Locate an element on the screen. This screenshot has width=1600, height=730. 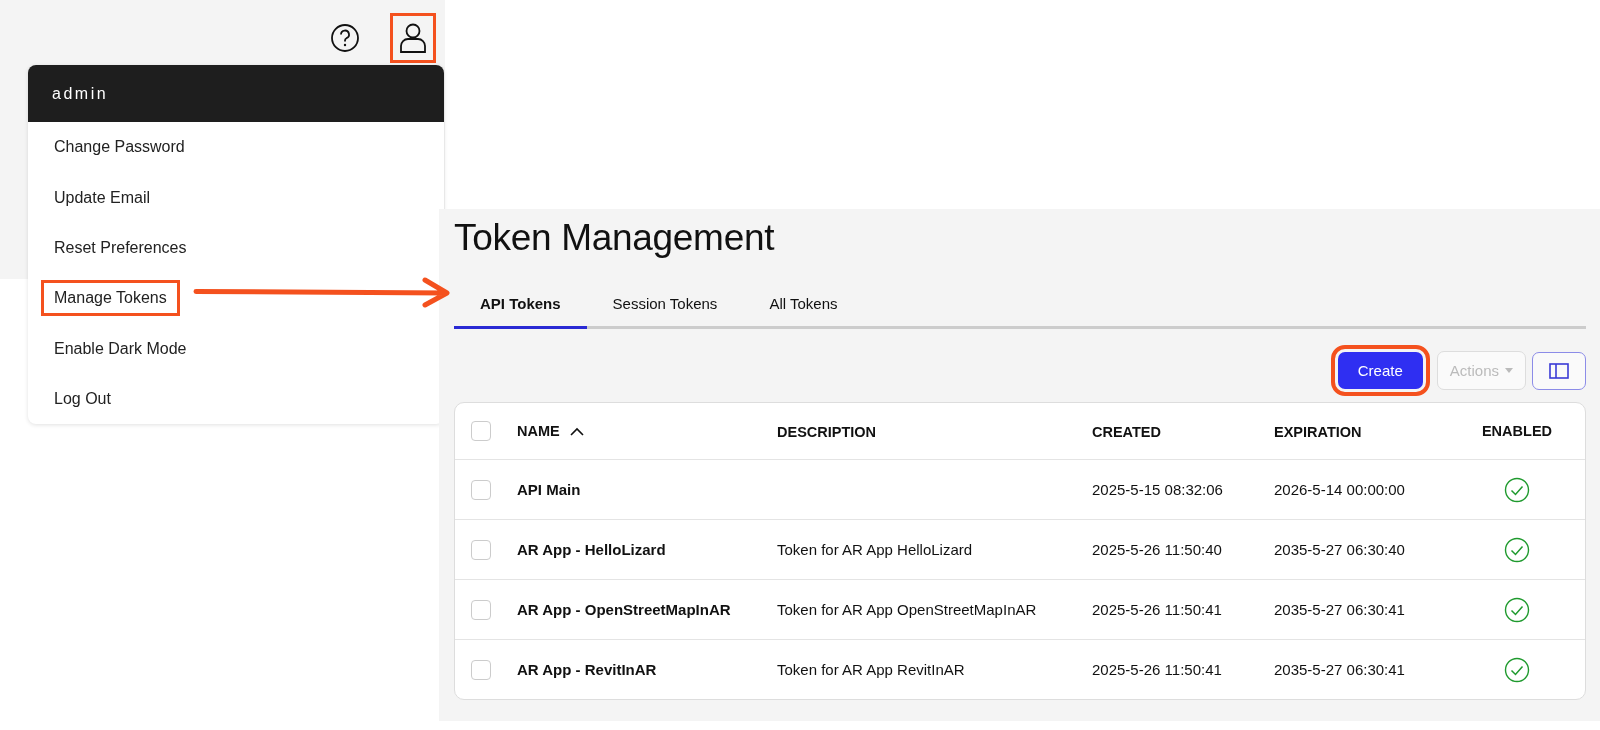
table-cell: 2035-5-27 06:30:40 is located at coordinates (1339, 549).